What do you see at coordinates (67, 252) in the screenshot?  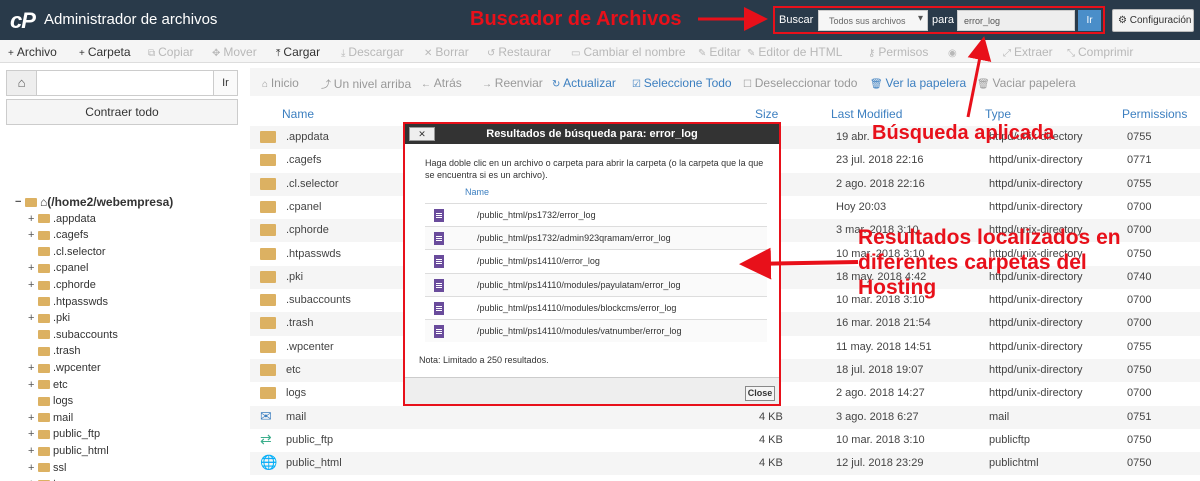 I see `tree-item-cl-selector: .cl.selector` at bounding box center [67, 252].